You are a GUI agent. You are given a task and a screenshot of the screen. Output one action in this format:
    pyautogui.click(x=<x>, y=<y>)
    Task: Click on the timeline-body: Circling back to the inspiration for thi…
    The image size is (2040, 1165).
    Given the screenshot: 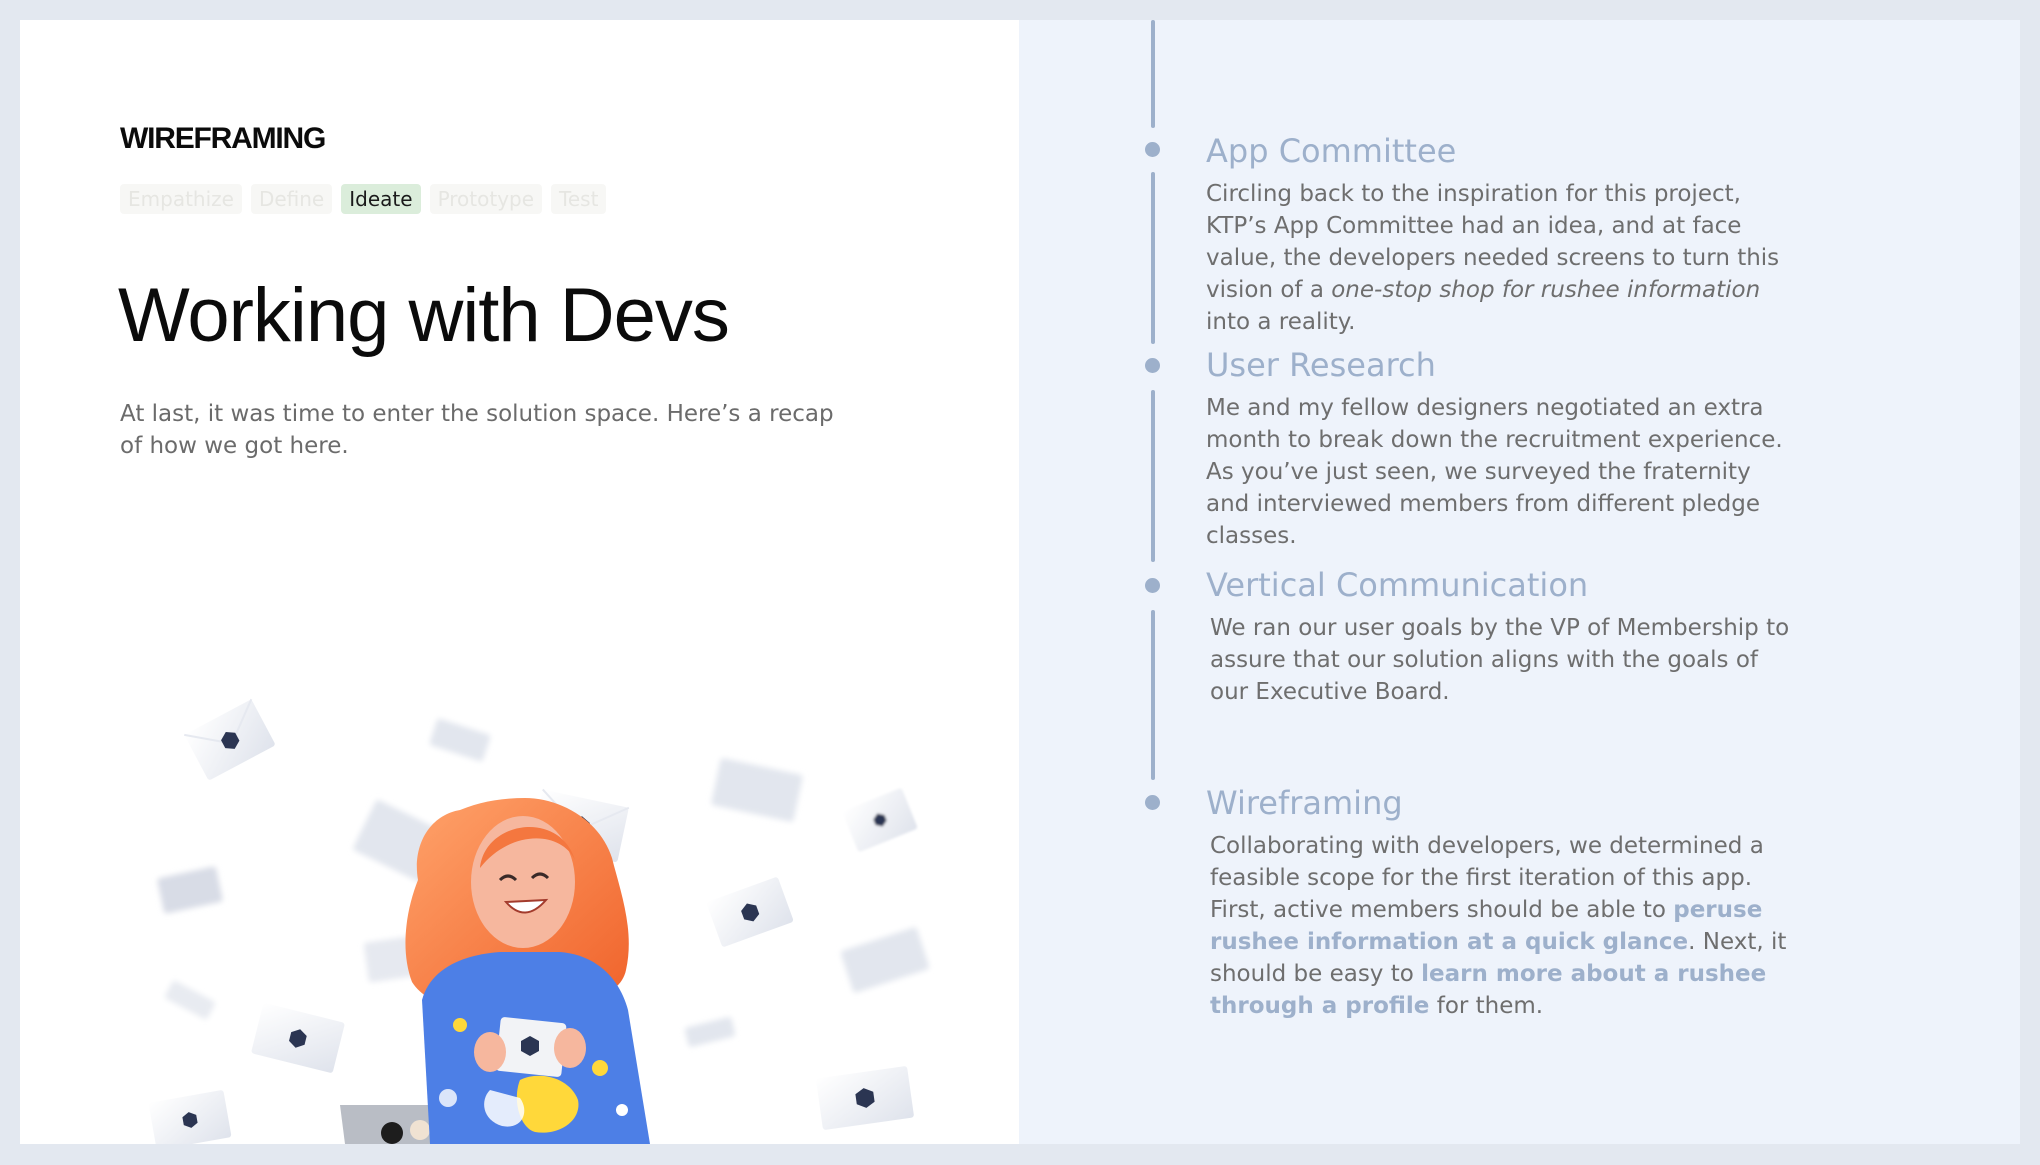 What is the action you would take?
    pyautogui.click(x=1493, y=258)
    